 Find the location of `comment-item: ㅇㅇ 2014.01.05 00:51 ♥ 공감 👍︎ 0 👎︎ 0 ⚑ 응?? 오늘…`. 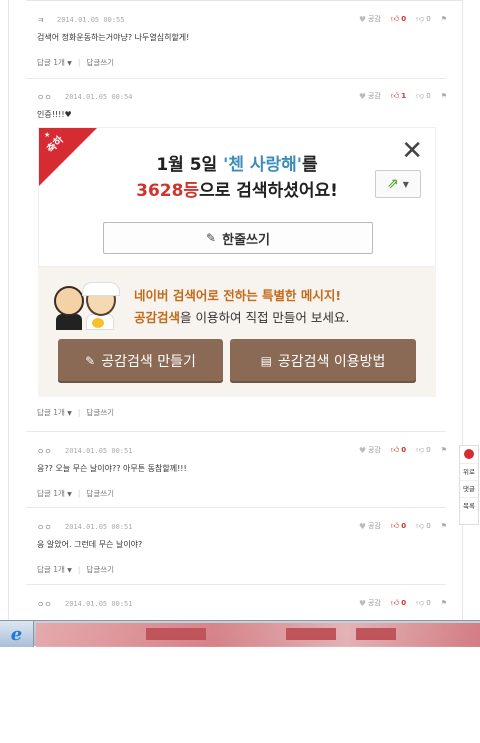

comment-item: ㅇㅇ 2014.01.05 00:51 ♥ 공감 👍︎ 0 👎︎ 0 ⚑ 응?? 오늘… is located at coordinates (242, 472).